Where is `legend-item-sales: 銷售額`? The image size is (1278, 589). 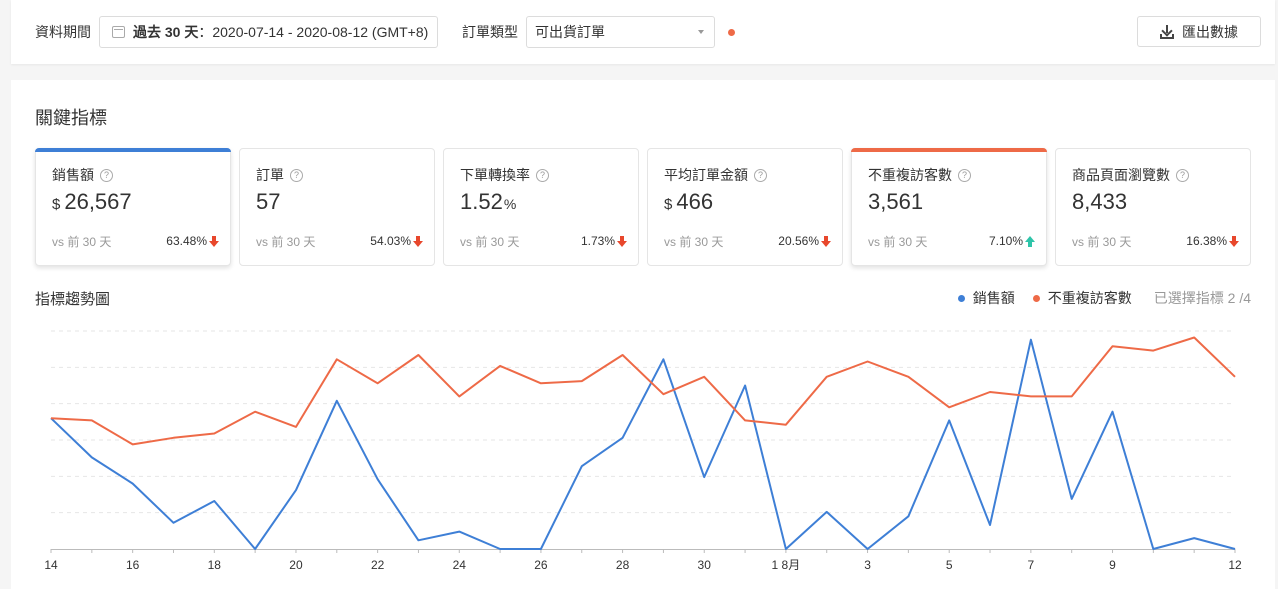 legend-item-sales: 銷售額 is located at coordinates (986, 298).